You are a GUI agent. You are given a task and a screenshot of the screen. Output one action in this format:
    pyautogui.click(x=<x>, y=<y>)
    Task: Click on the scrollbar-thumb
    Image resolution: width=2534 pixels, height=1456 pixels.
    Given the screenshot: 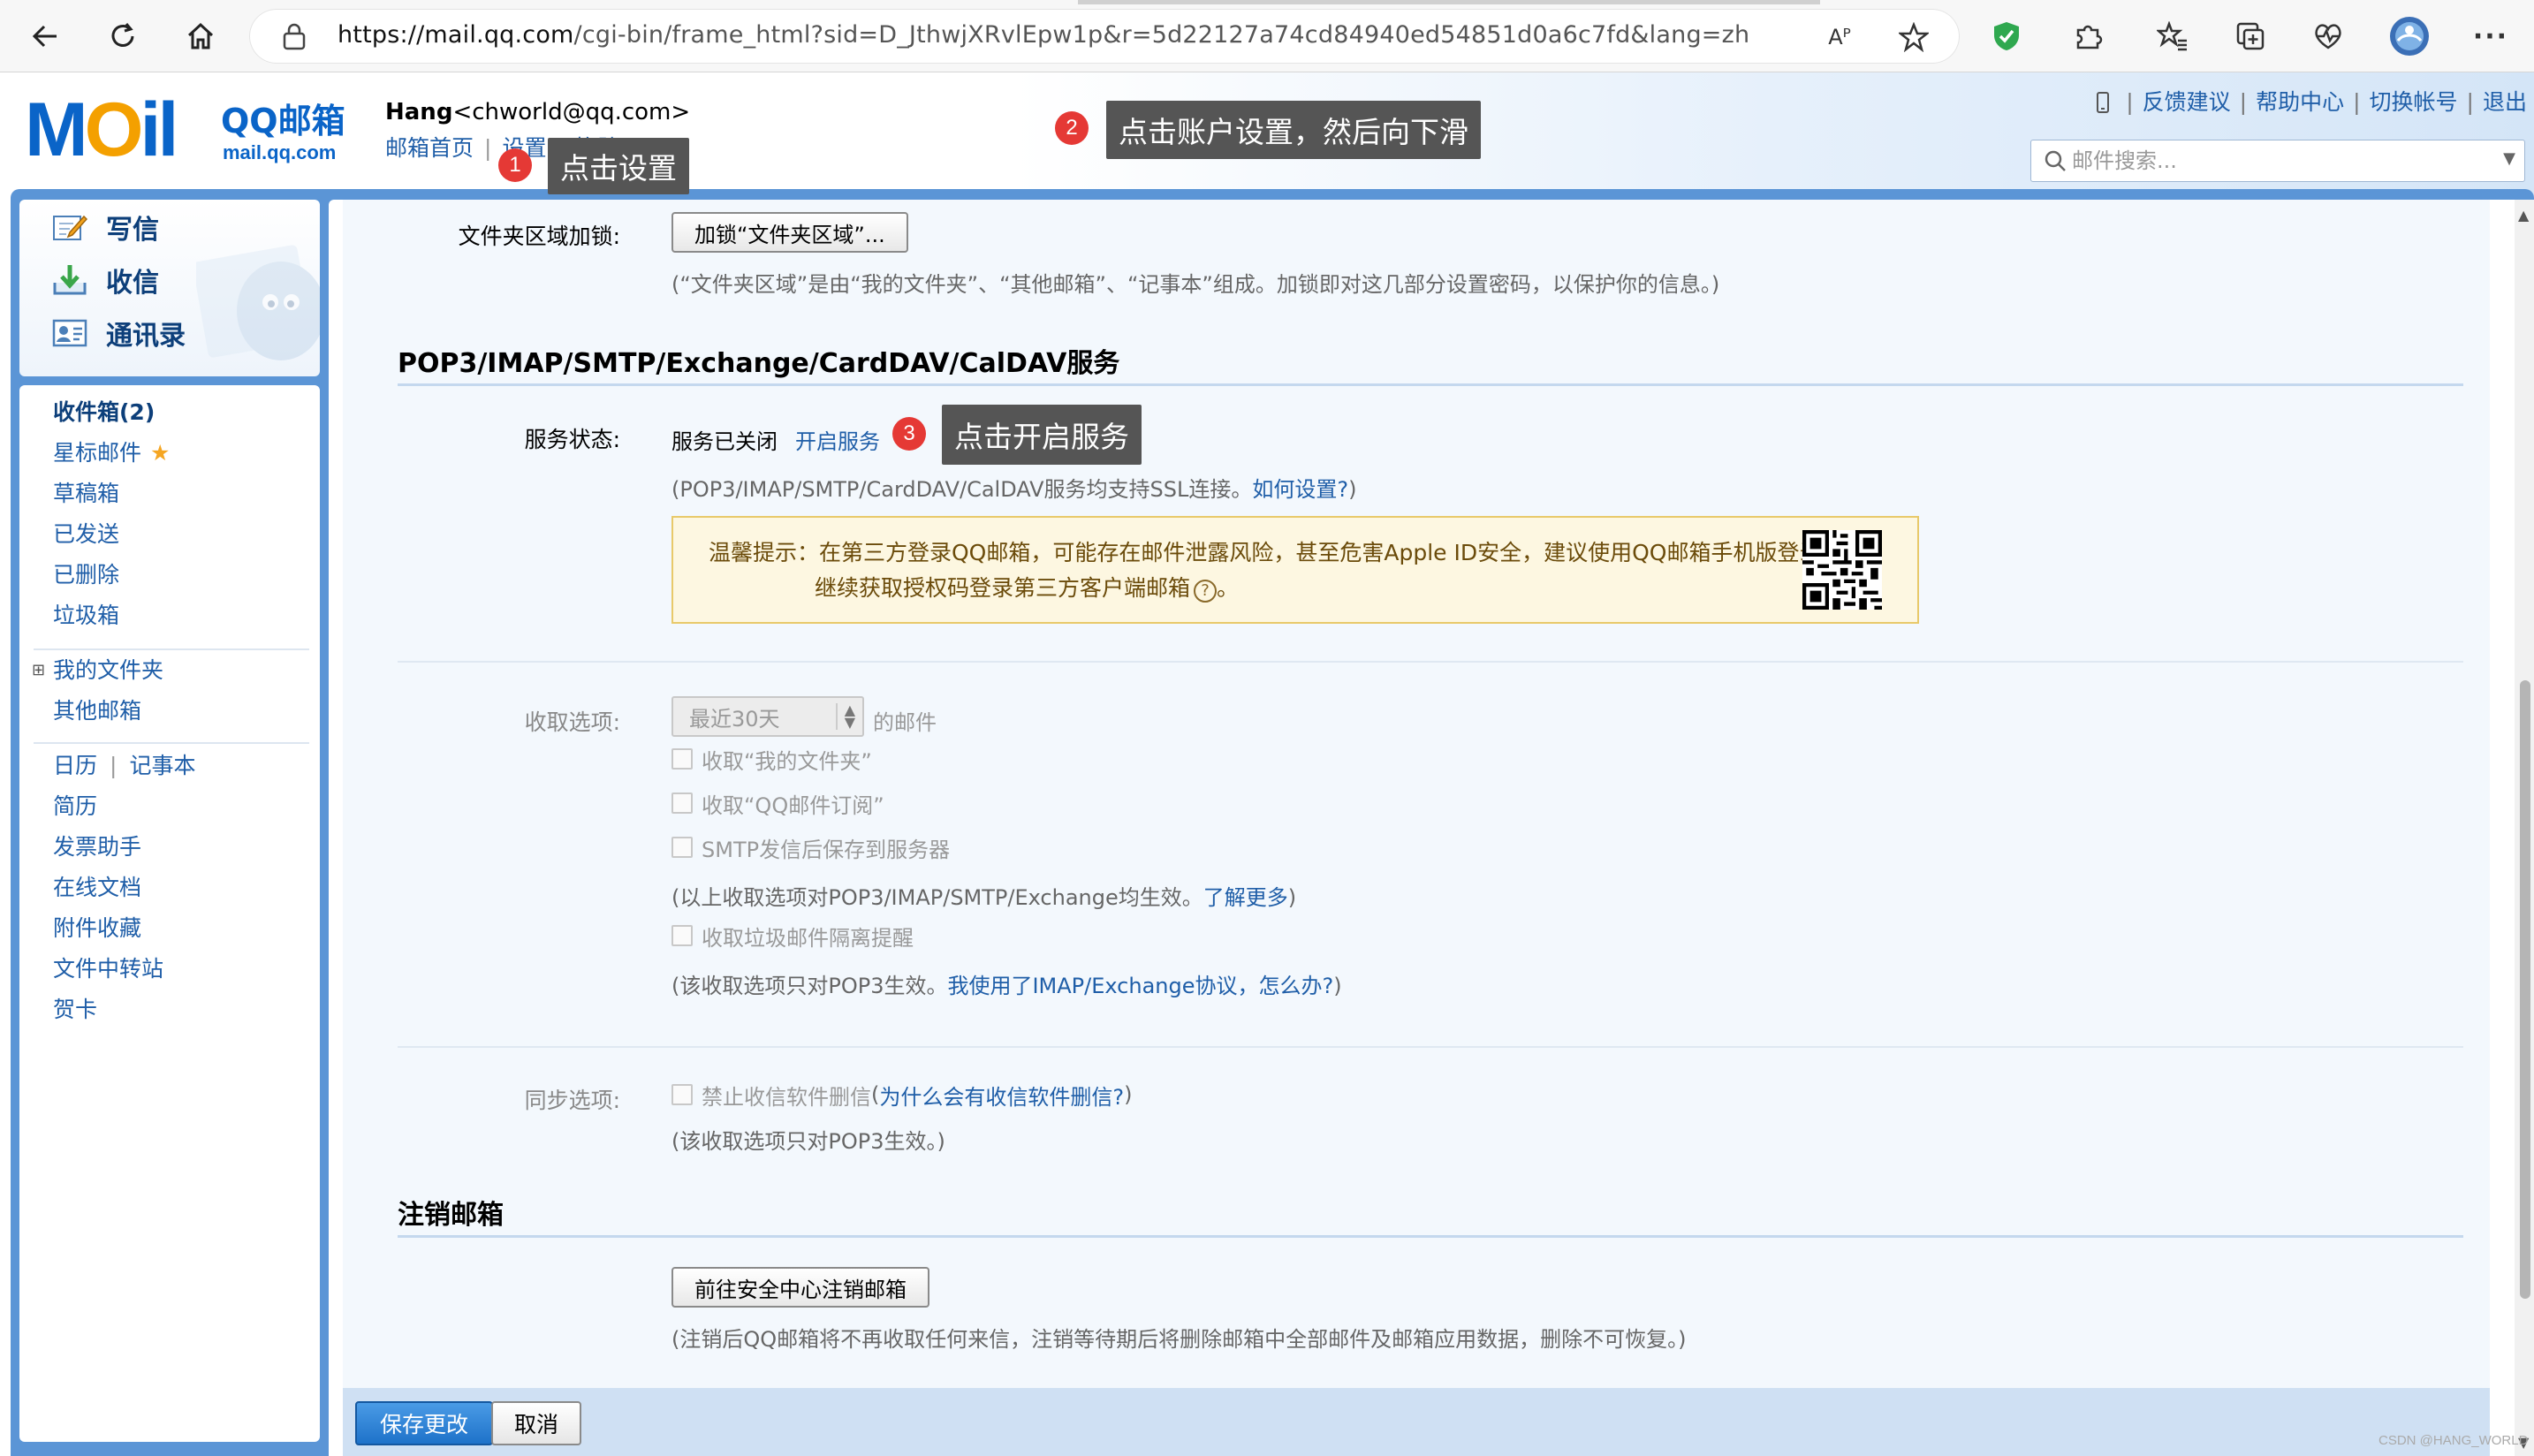 What is the action you would take?
    pyautogui.click(x=2525, y=990)
    